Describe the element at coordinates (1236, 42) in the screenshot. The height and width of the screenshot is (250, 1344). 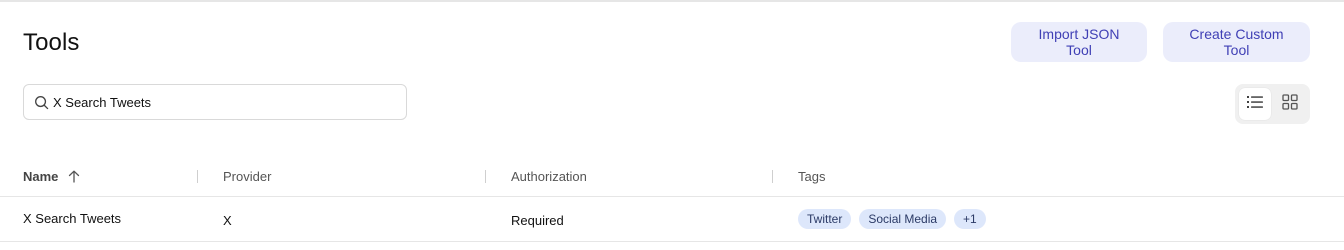
I see `create-custom-tool-button: Create Custom Tool` at that location.